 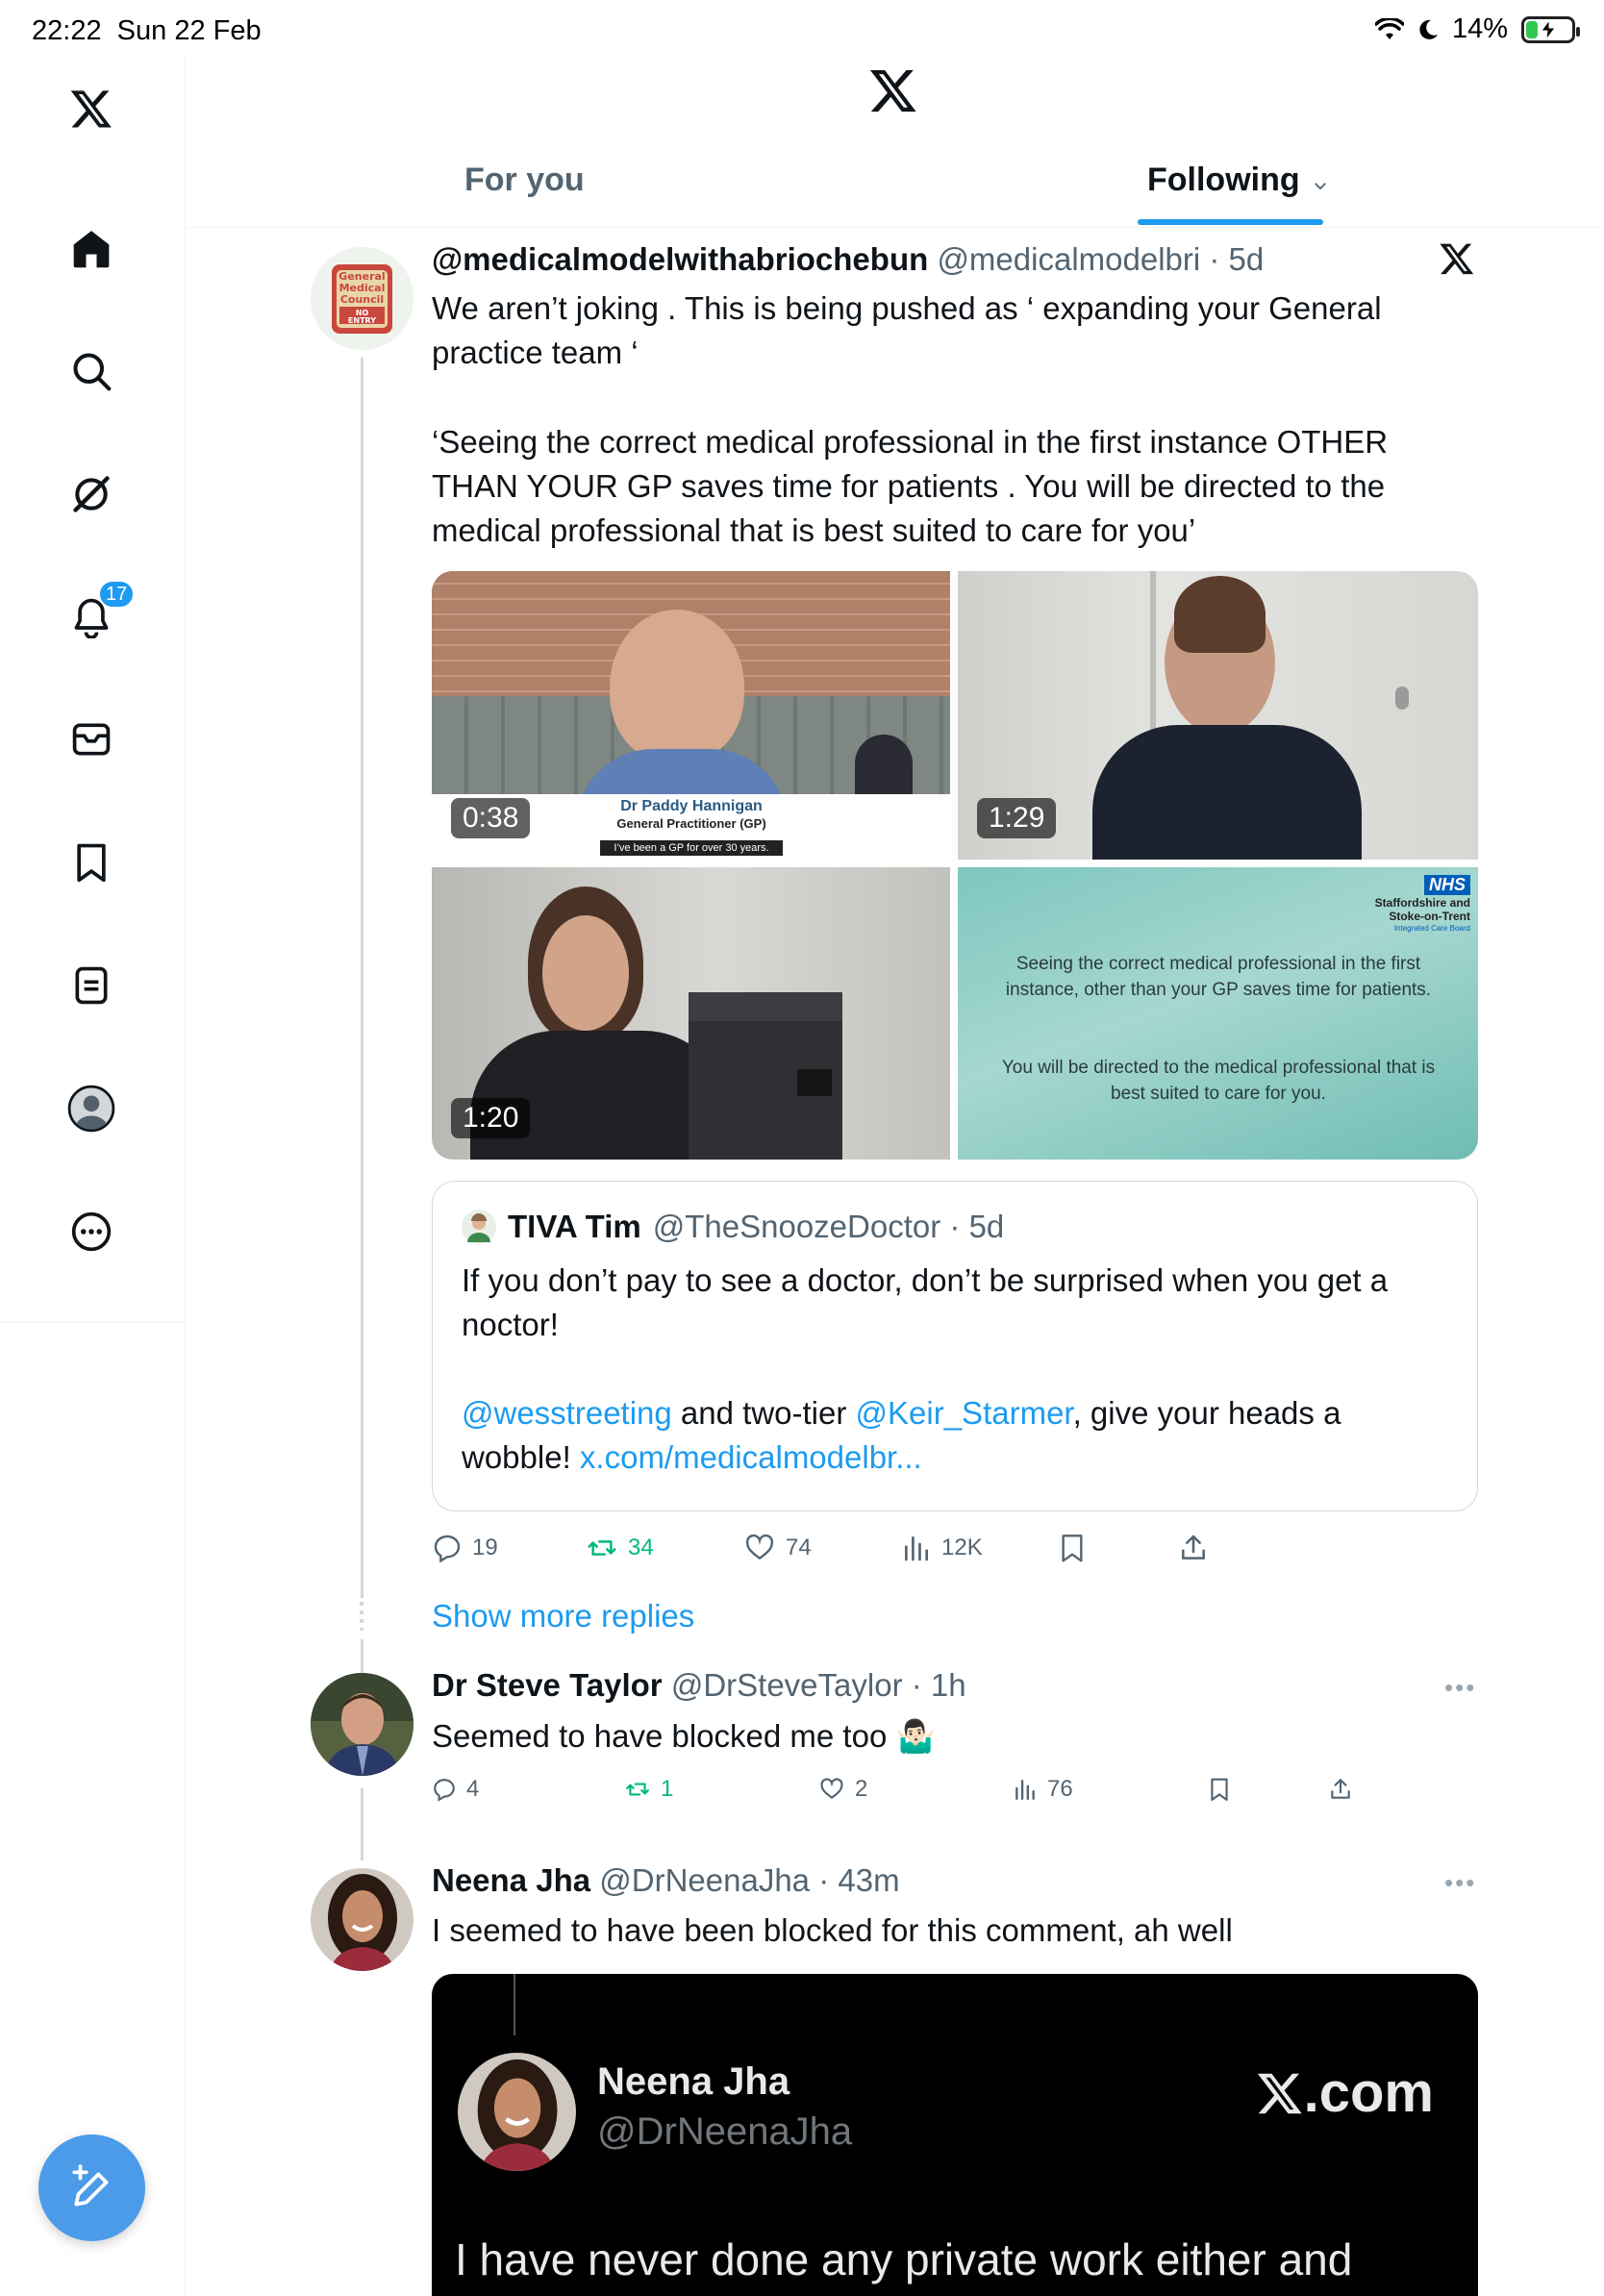 I want to click on tweet-header: Neena Jha @DrNeenaJha · 43m, so click(x=666, y=1880).